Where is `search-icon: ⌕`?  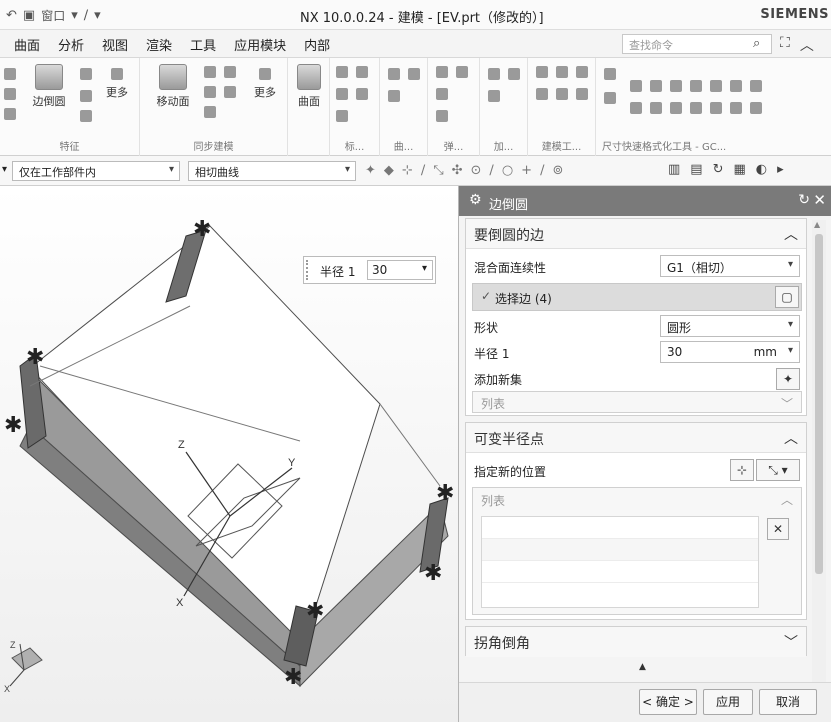 search-icon: ⌕ is located at coordinates (756, 43).